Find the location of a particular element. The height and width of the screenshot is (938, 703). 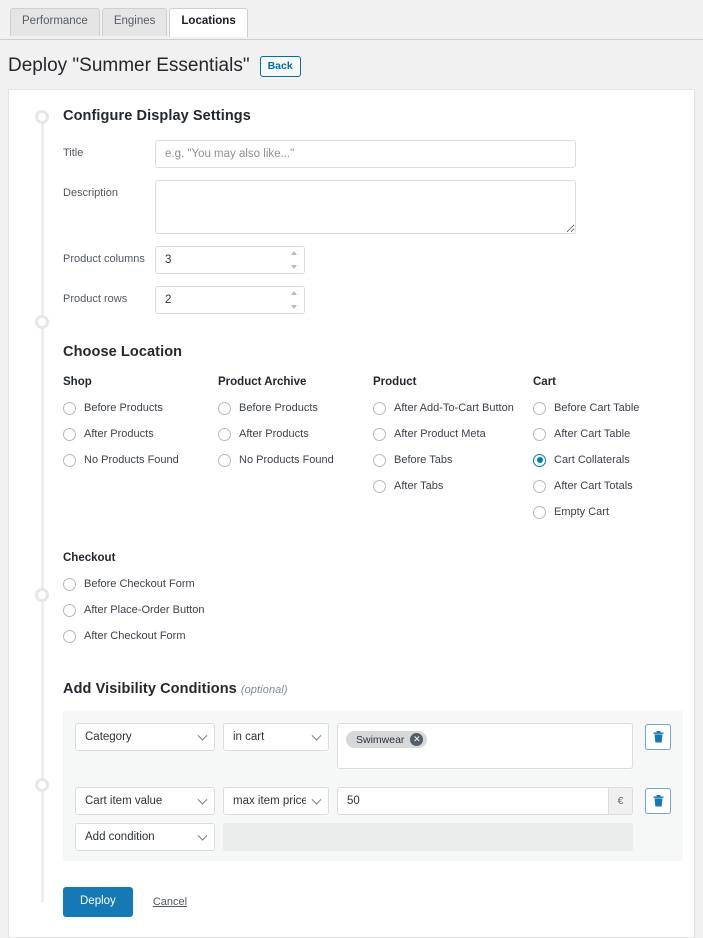

radio-checkout-after-checkout-form: After Checkout Form is located at coordinates (370, 636).